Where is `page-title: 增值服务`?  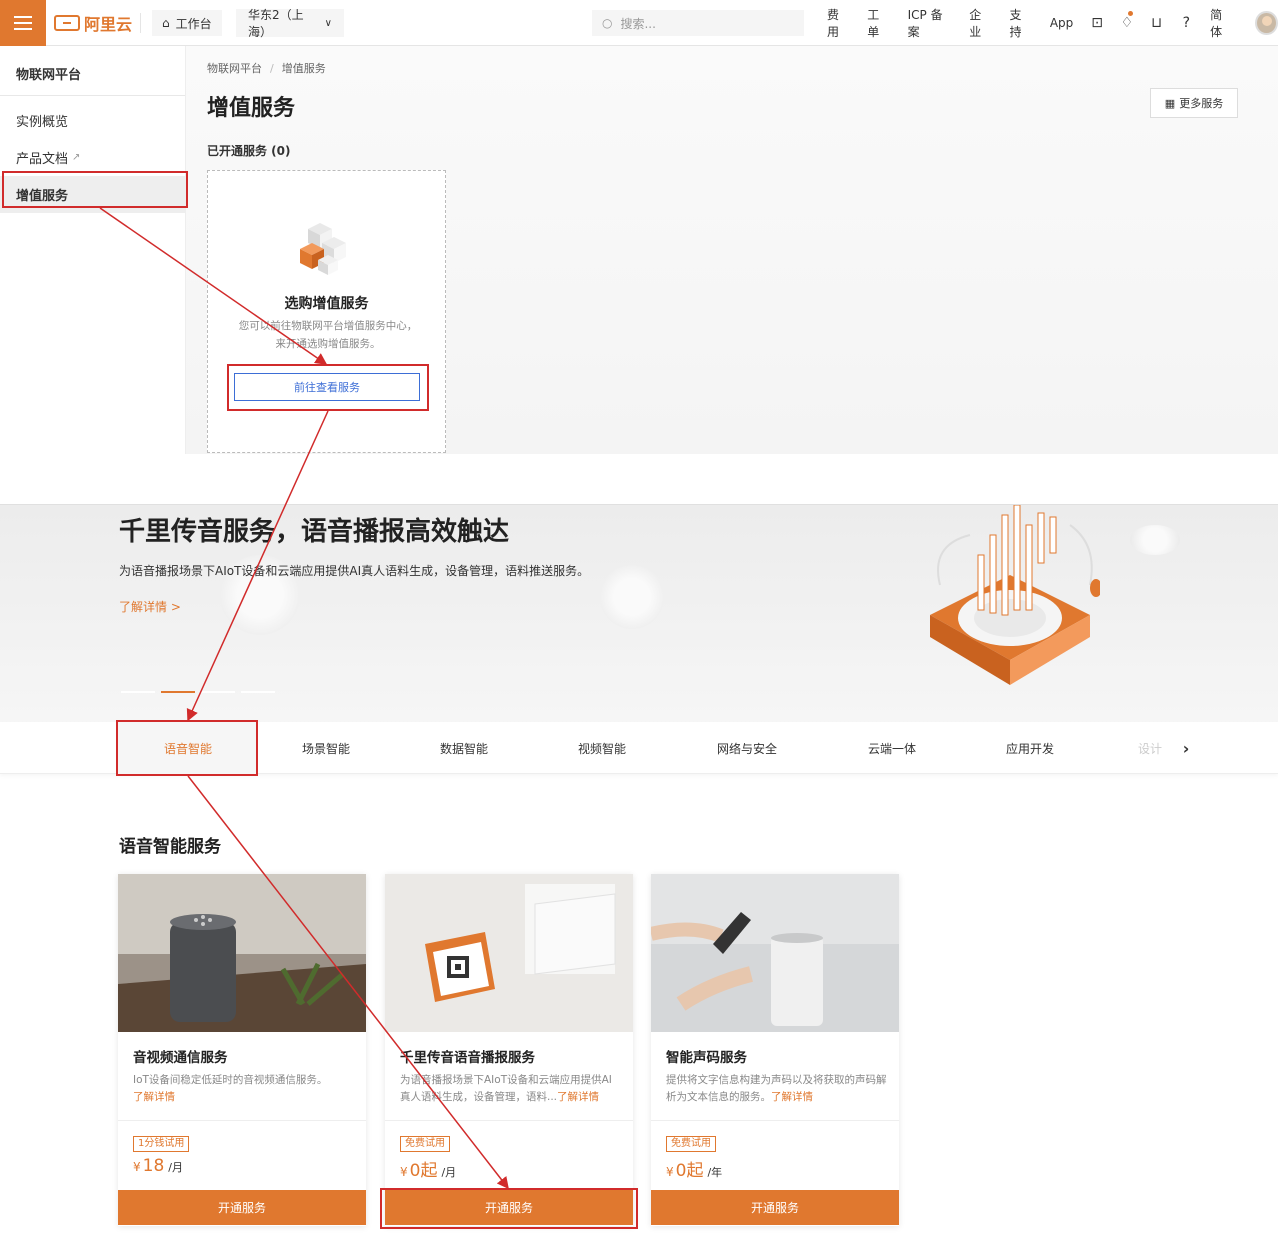
page-title: 增值服务 is located at coordinates (251, 108).